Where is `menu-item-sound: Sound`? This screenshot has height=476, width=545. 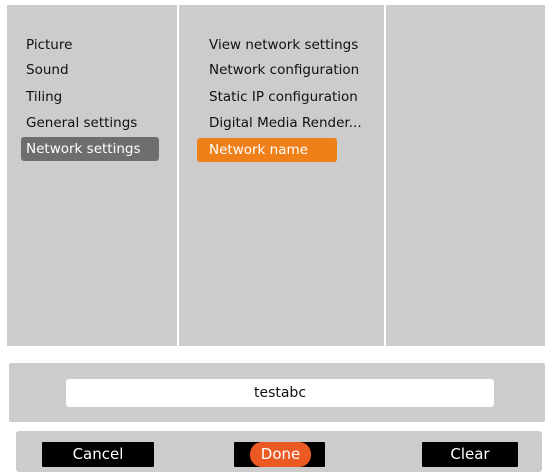 menu-item-sound: Sound is located at coordinates (45, 70).